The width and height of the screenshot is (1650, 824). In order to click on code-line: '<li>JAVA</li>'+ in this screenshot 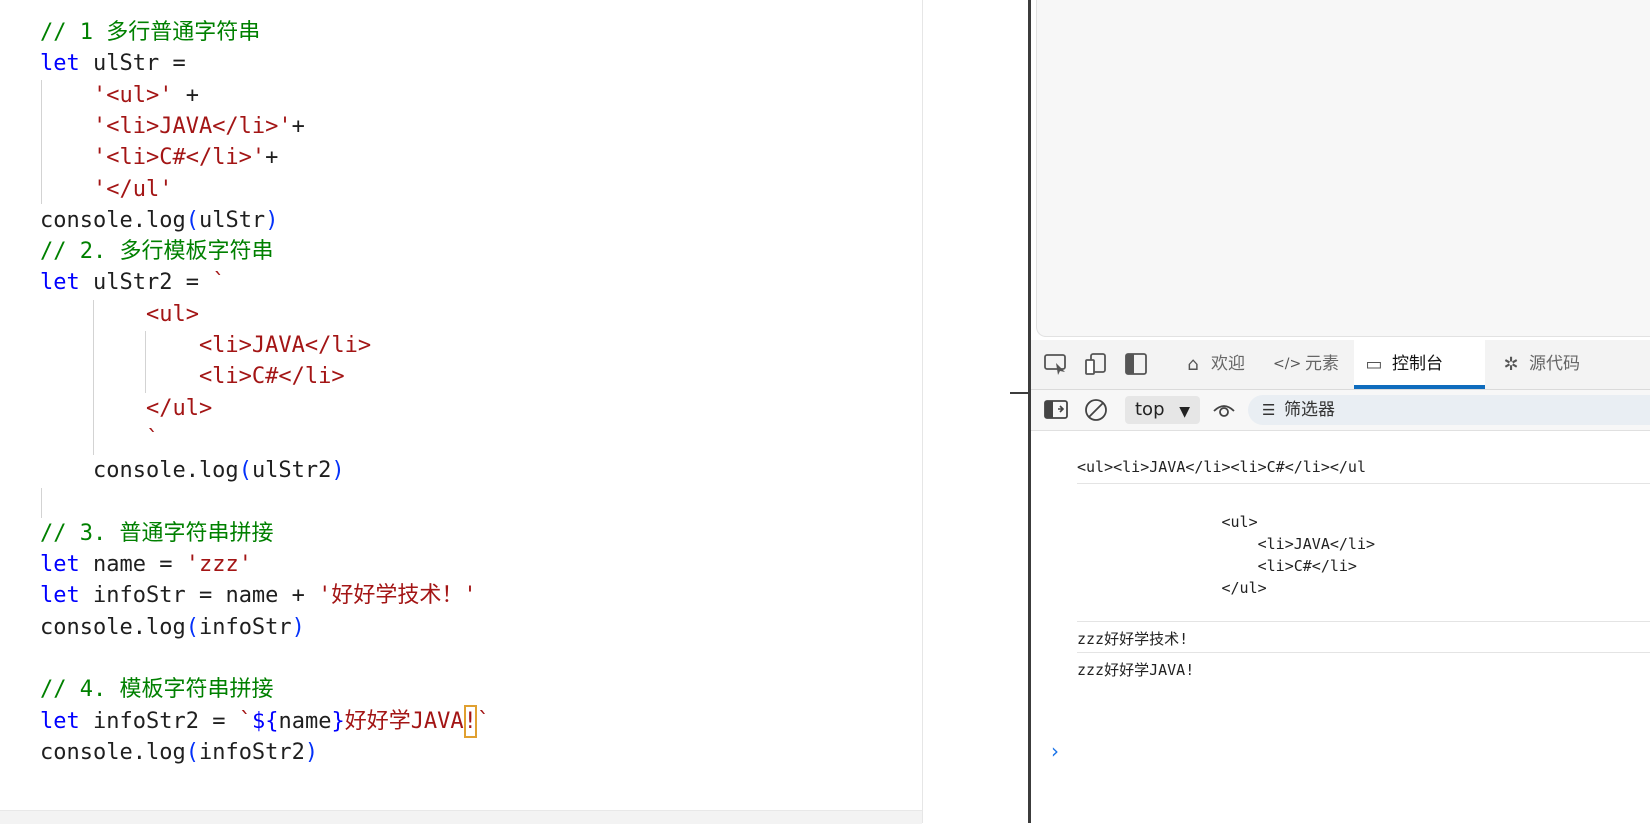, I will do `click(172, 126)`.